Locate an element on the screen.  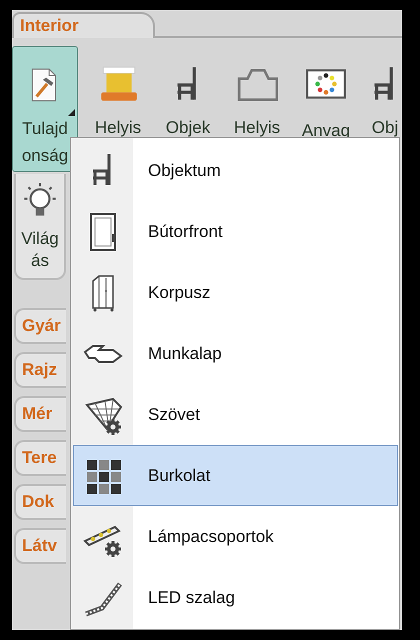
menu-item: Lámpacsoportok is located at coordinates (235, 536).